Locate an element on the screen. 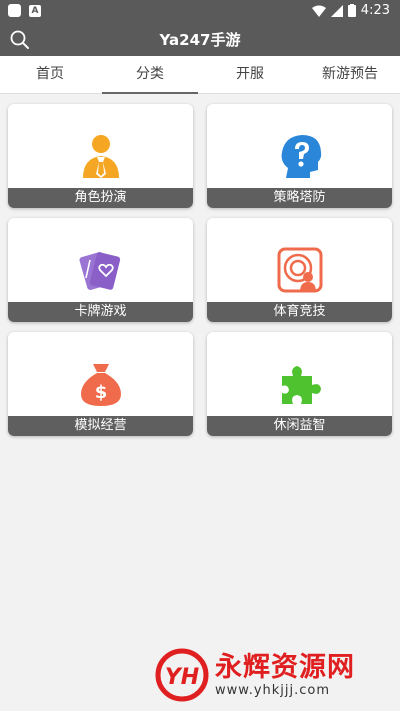  watermark: YH 永辉资源网 www.yhkjjj.com is located at coordinates (255, 675).